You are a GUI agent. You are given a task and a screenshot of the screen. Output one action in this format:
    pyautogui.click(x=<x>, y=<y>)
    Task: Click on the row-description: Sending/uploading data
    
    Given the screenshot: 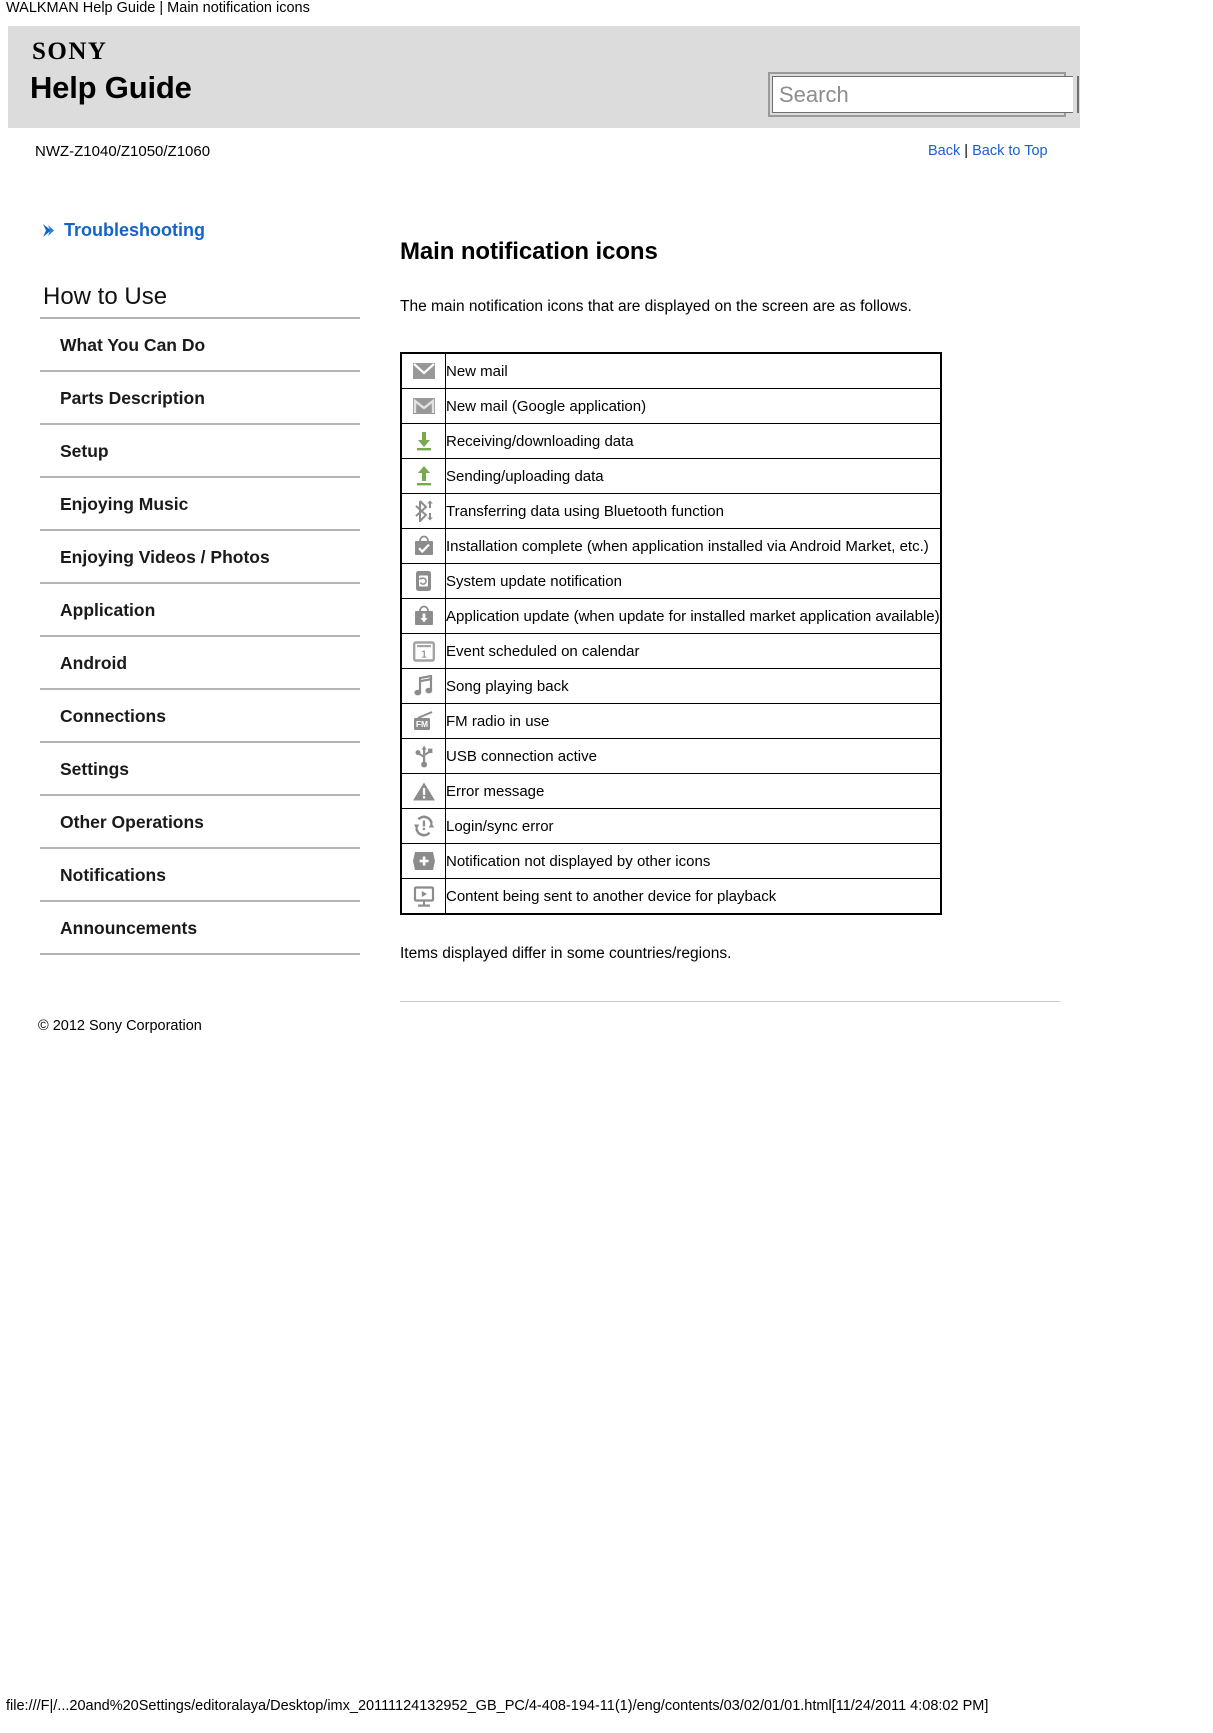 What is the action you would take?
    pyautogui.click(x=693, y=476)
    